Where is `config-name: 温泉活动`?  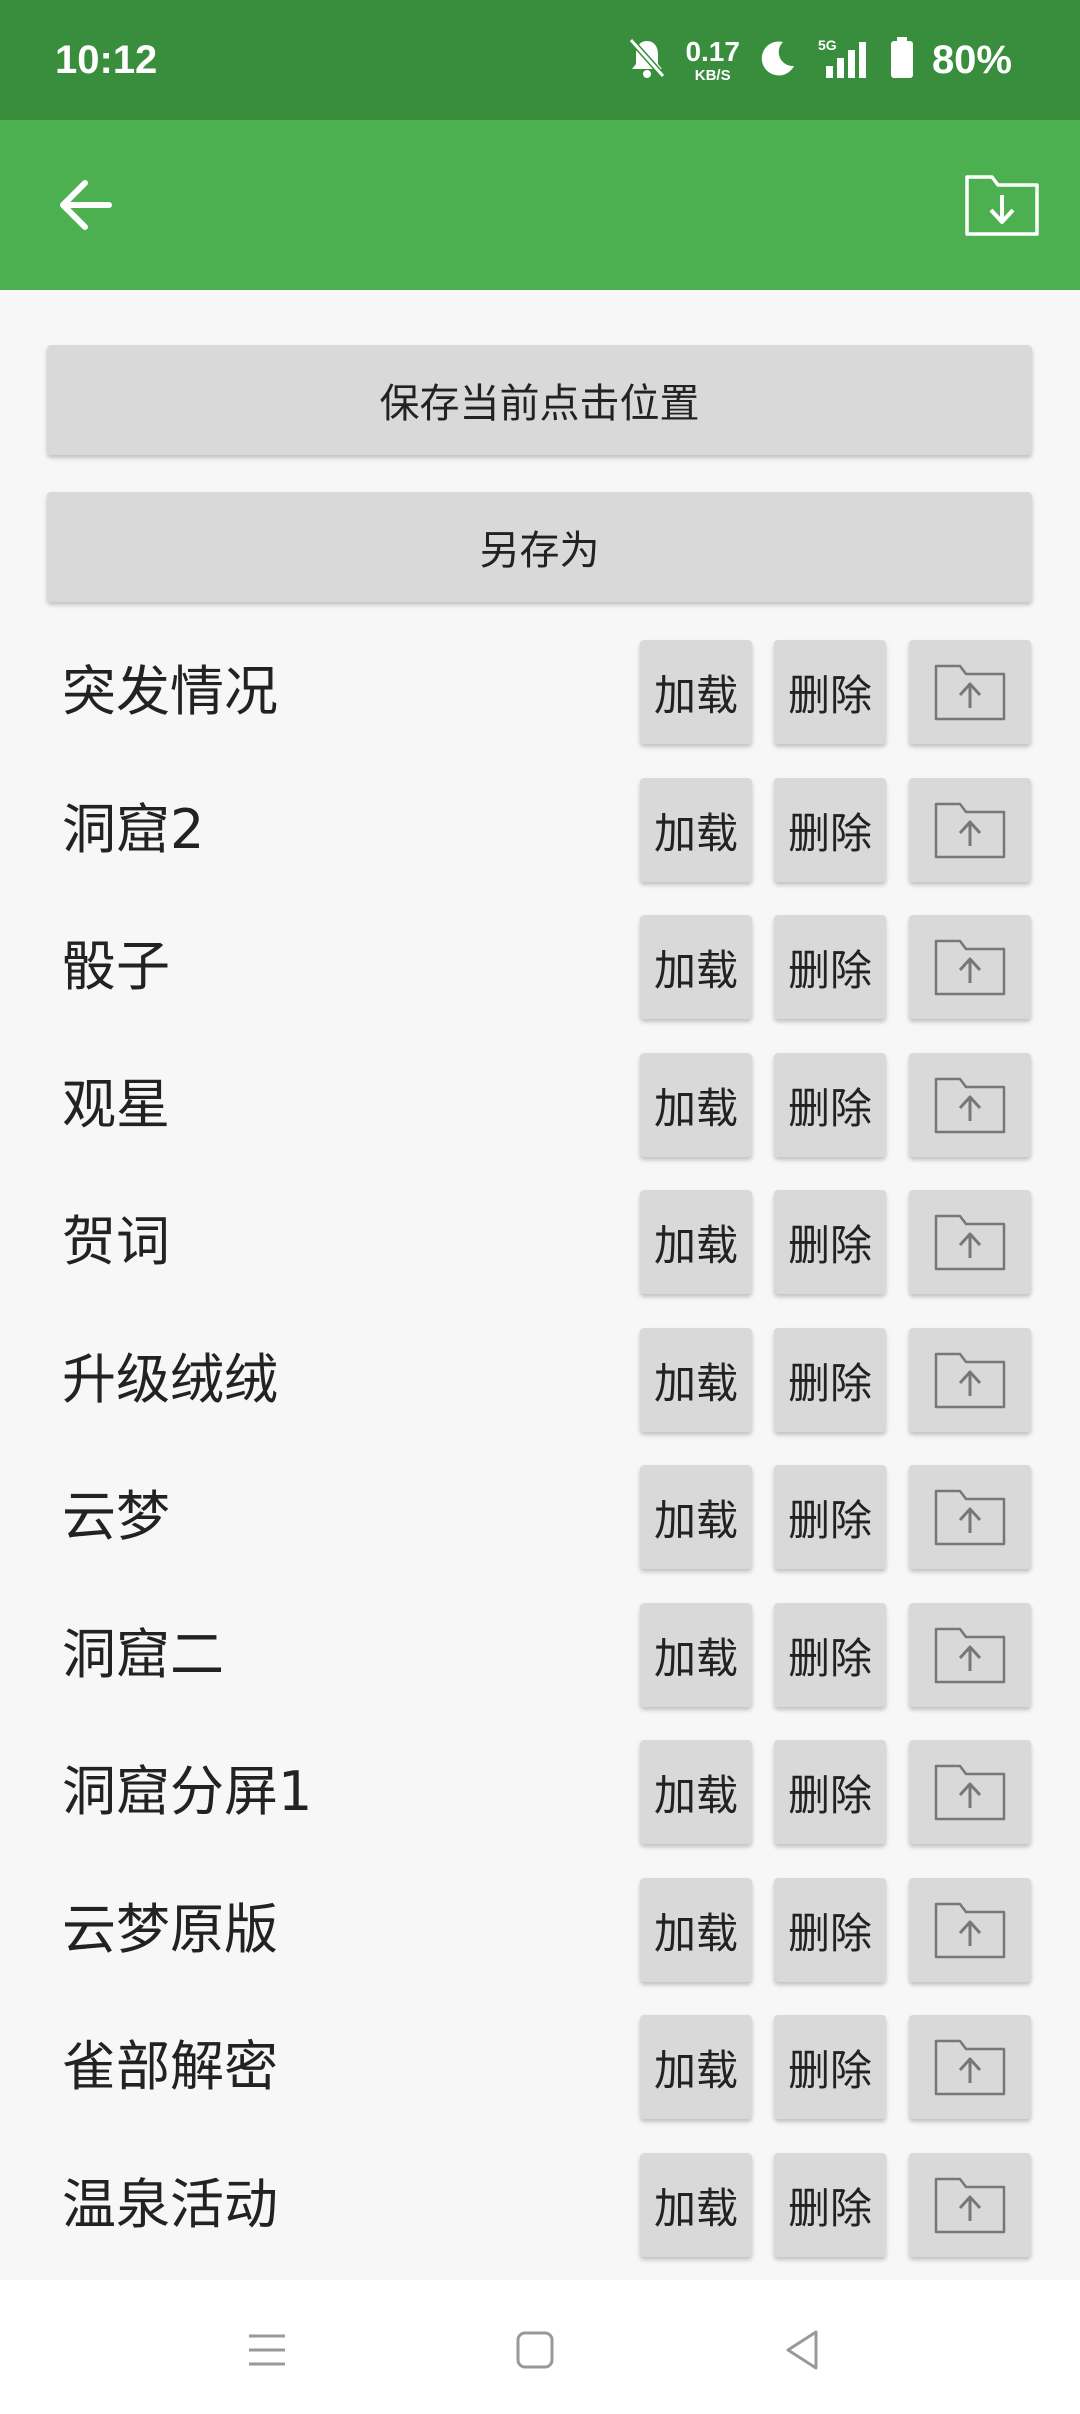
config-name: 温泉活动 is located at coordinates (170, 2204).